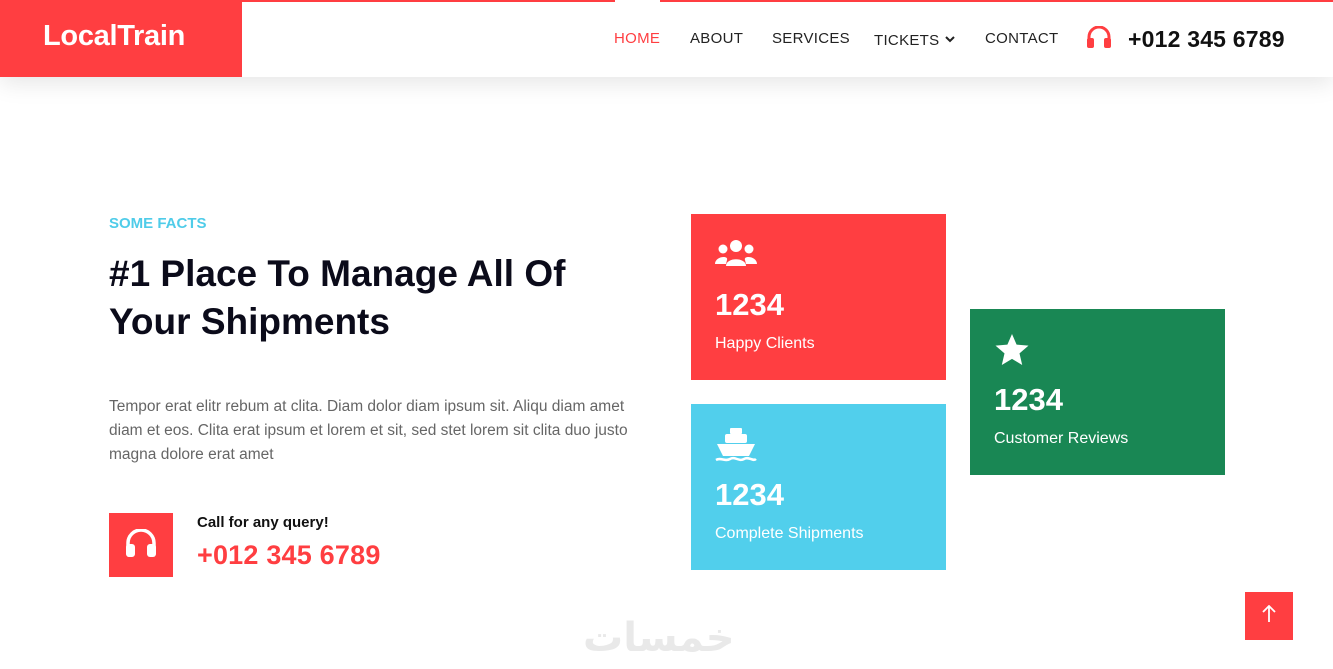 The width and height of the screenshot is (1333, 669). Describe the element at coordinates (818, 297) in the screenshot. I see `fact-card-happy-clients: 1234 Happy Clients` at that location.